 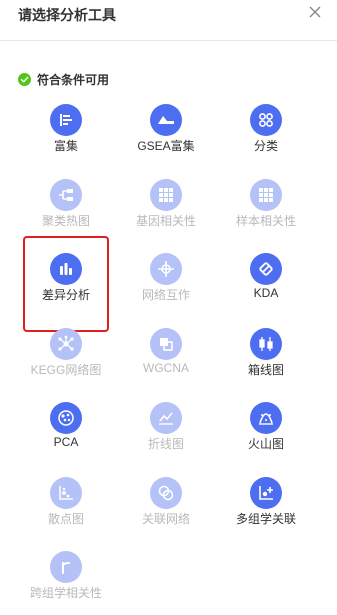 I want to click on tool-item: 散点图, so click(x=66, y=504).